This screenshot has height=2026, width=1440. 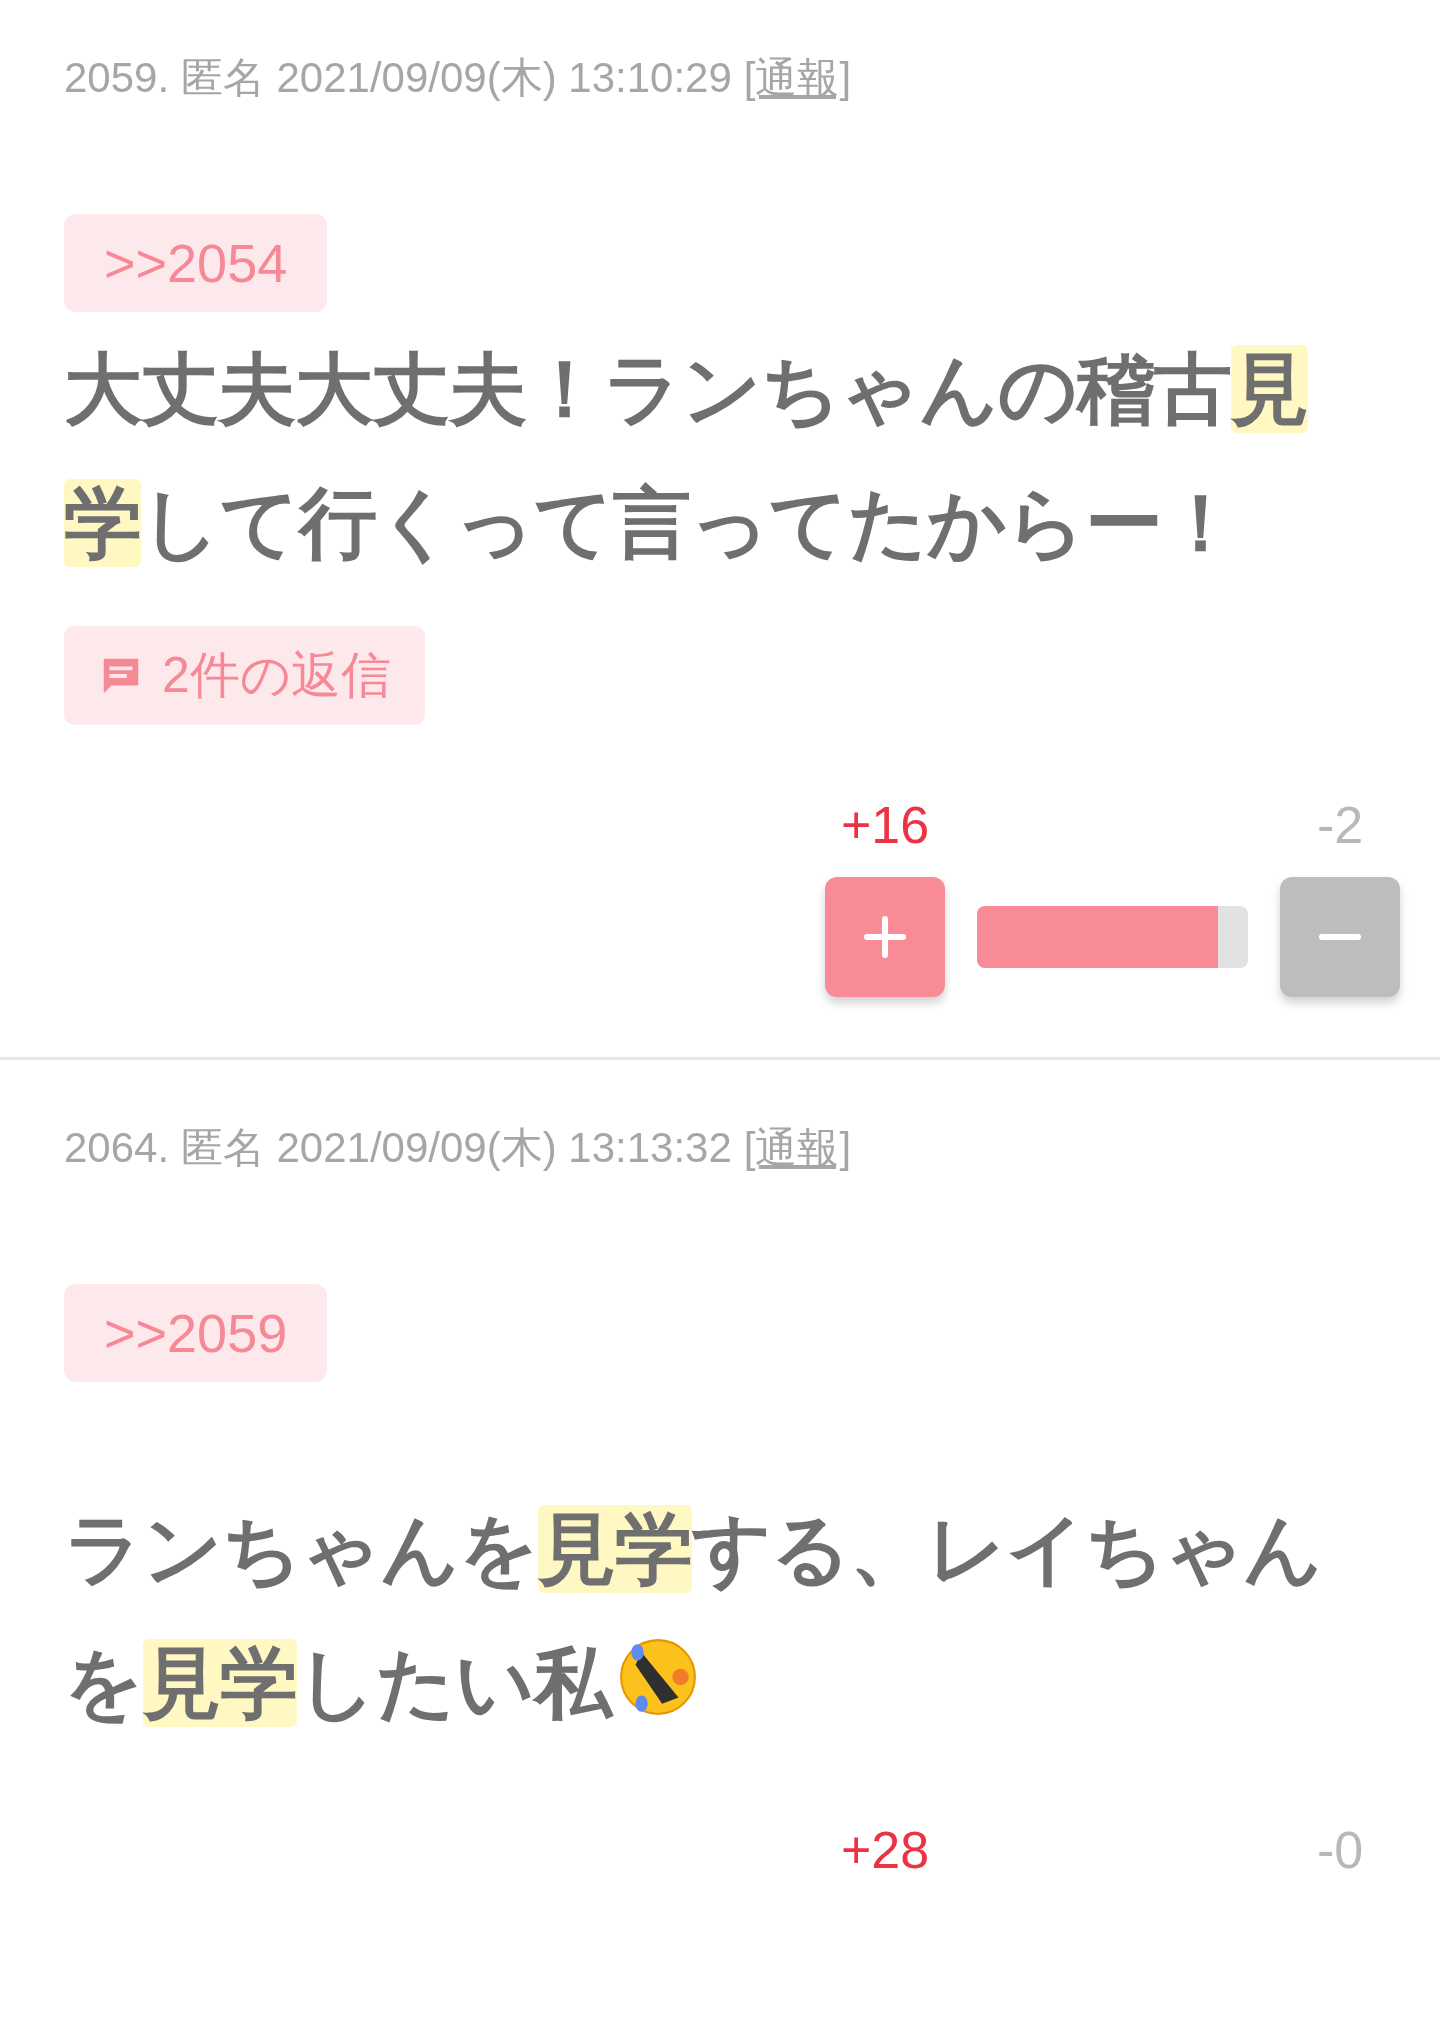 What do you see at coordinates (1340, 825) in the screenshot?
I see `downvote-count: -2` at bounding box center [1340, 825].